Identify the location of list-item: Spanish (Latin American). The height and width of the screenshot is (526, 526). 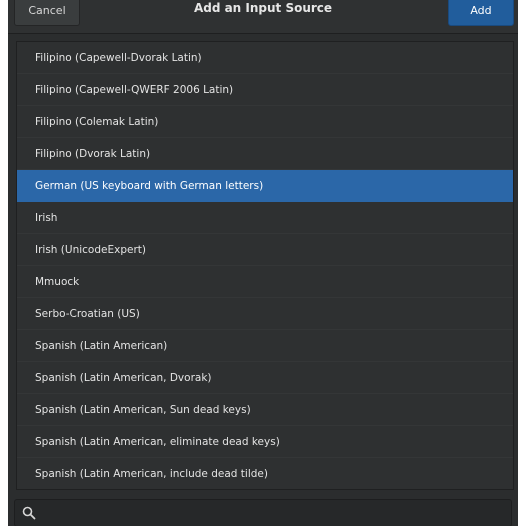
(265, 346).